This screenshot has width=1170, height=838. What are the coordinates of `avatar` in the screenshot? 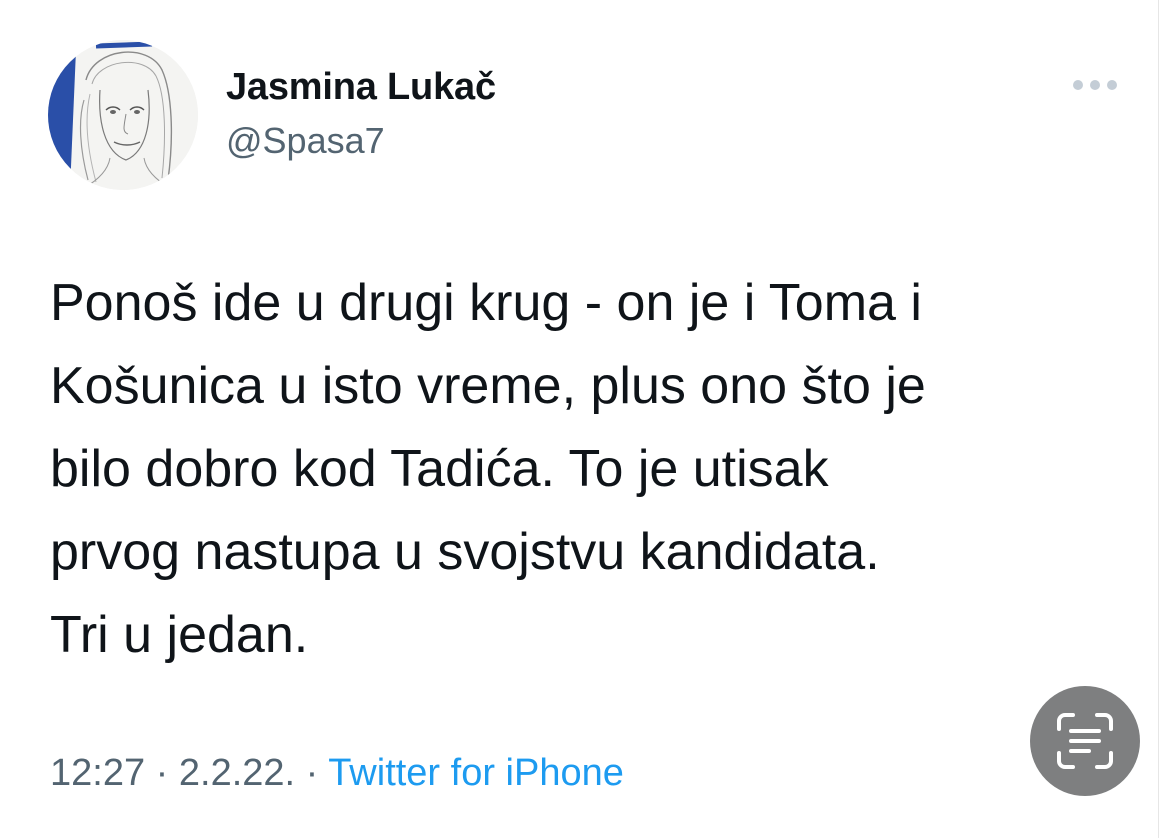 It's located at (123, 115).